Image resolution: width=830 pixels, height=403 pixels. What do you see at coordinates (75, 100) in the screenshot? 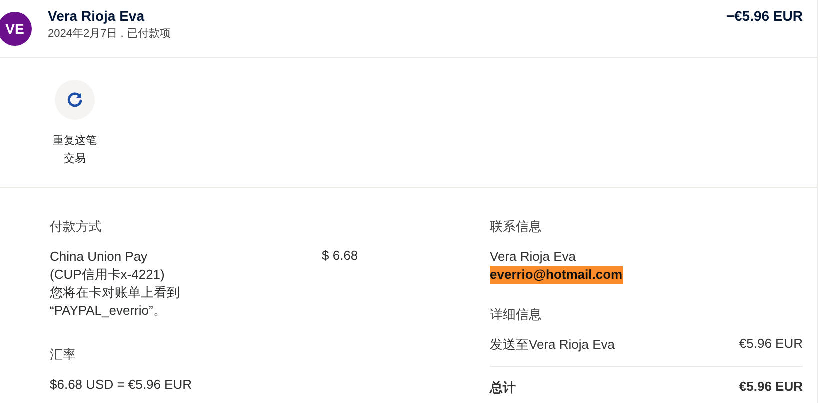
I see `refresh-icon` at bounding box center [75, 100].